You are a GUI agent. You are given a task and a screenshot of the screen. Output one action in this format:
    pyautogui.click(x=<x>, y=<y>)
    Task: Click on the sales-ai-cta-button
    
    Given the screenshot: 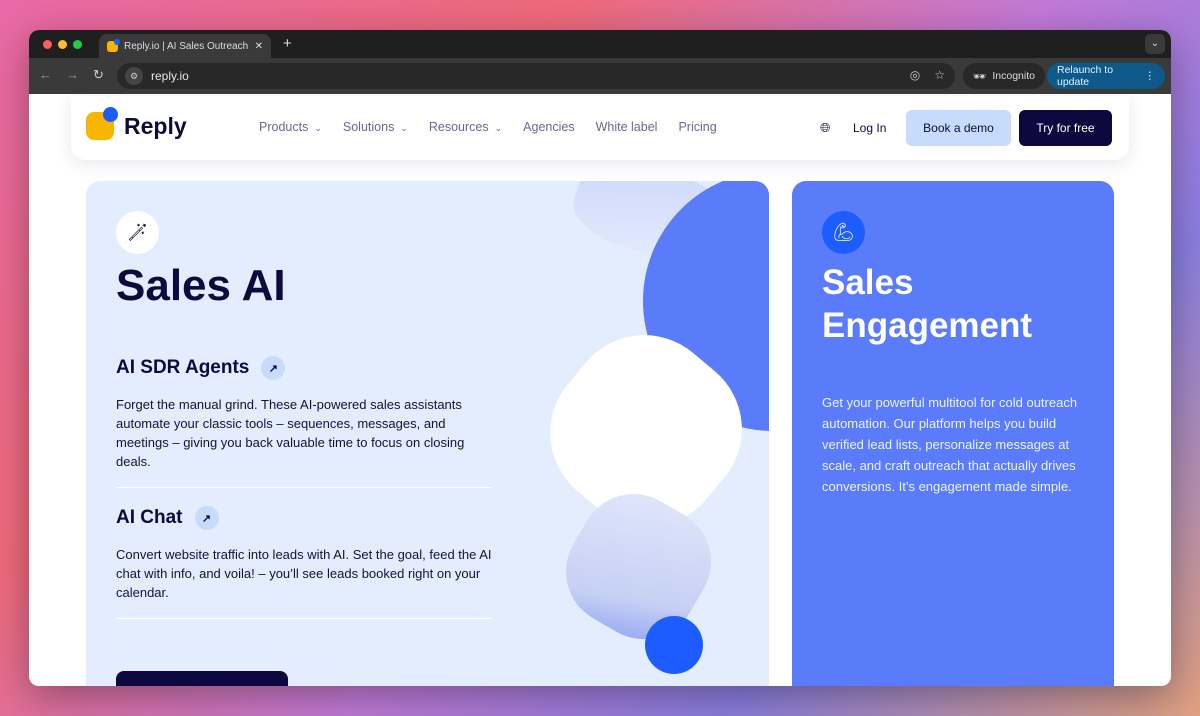 What is the action you would take?
    pyautogui.click(x=202, y=678)
    